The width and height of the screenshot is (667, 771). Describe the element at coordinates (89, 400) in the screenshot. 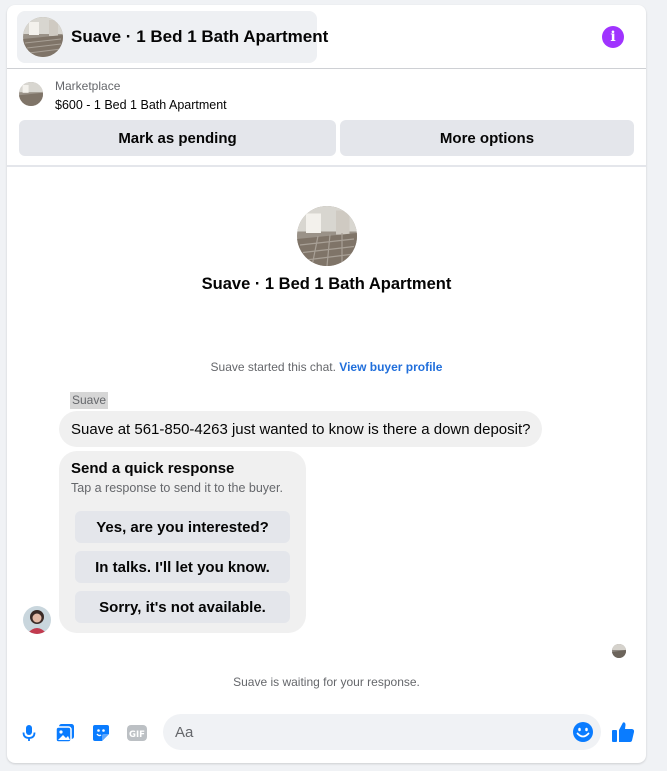

I see `sender-name: Suave` at that location.